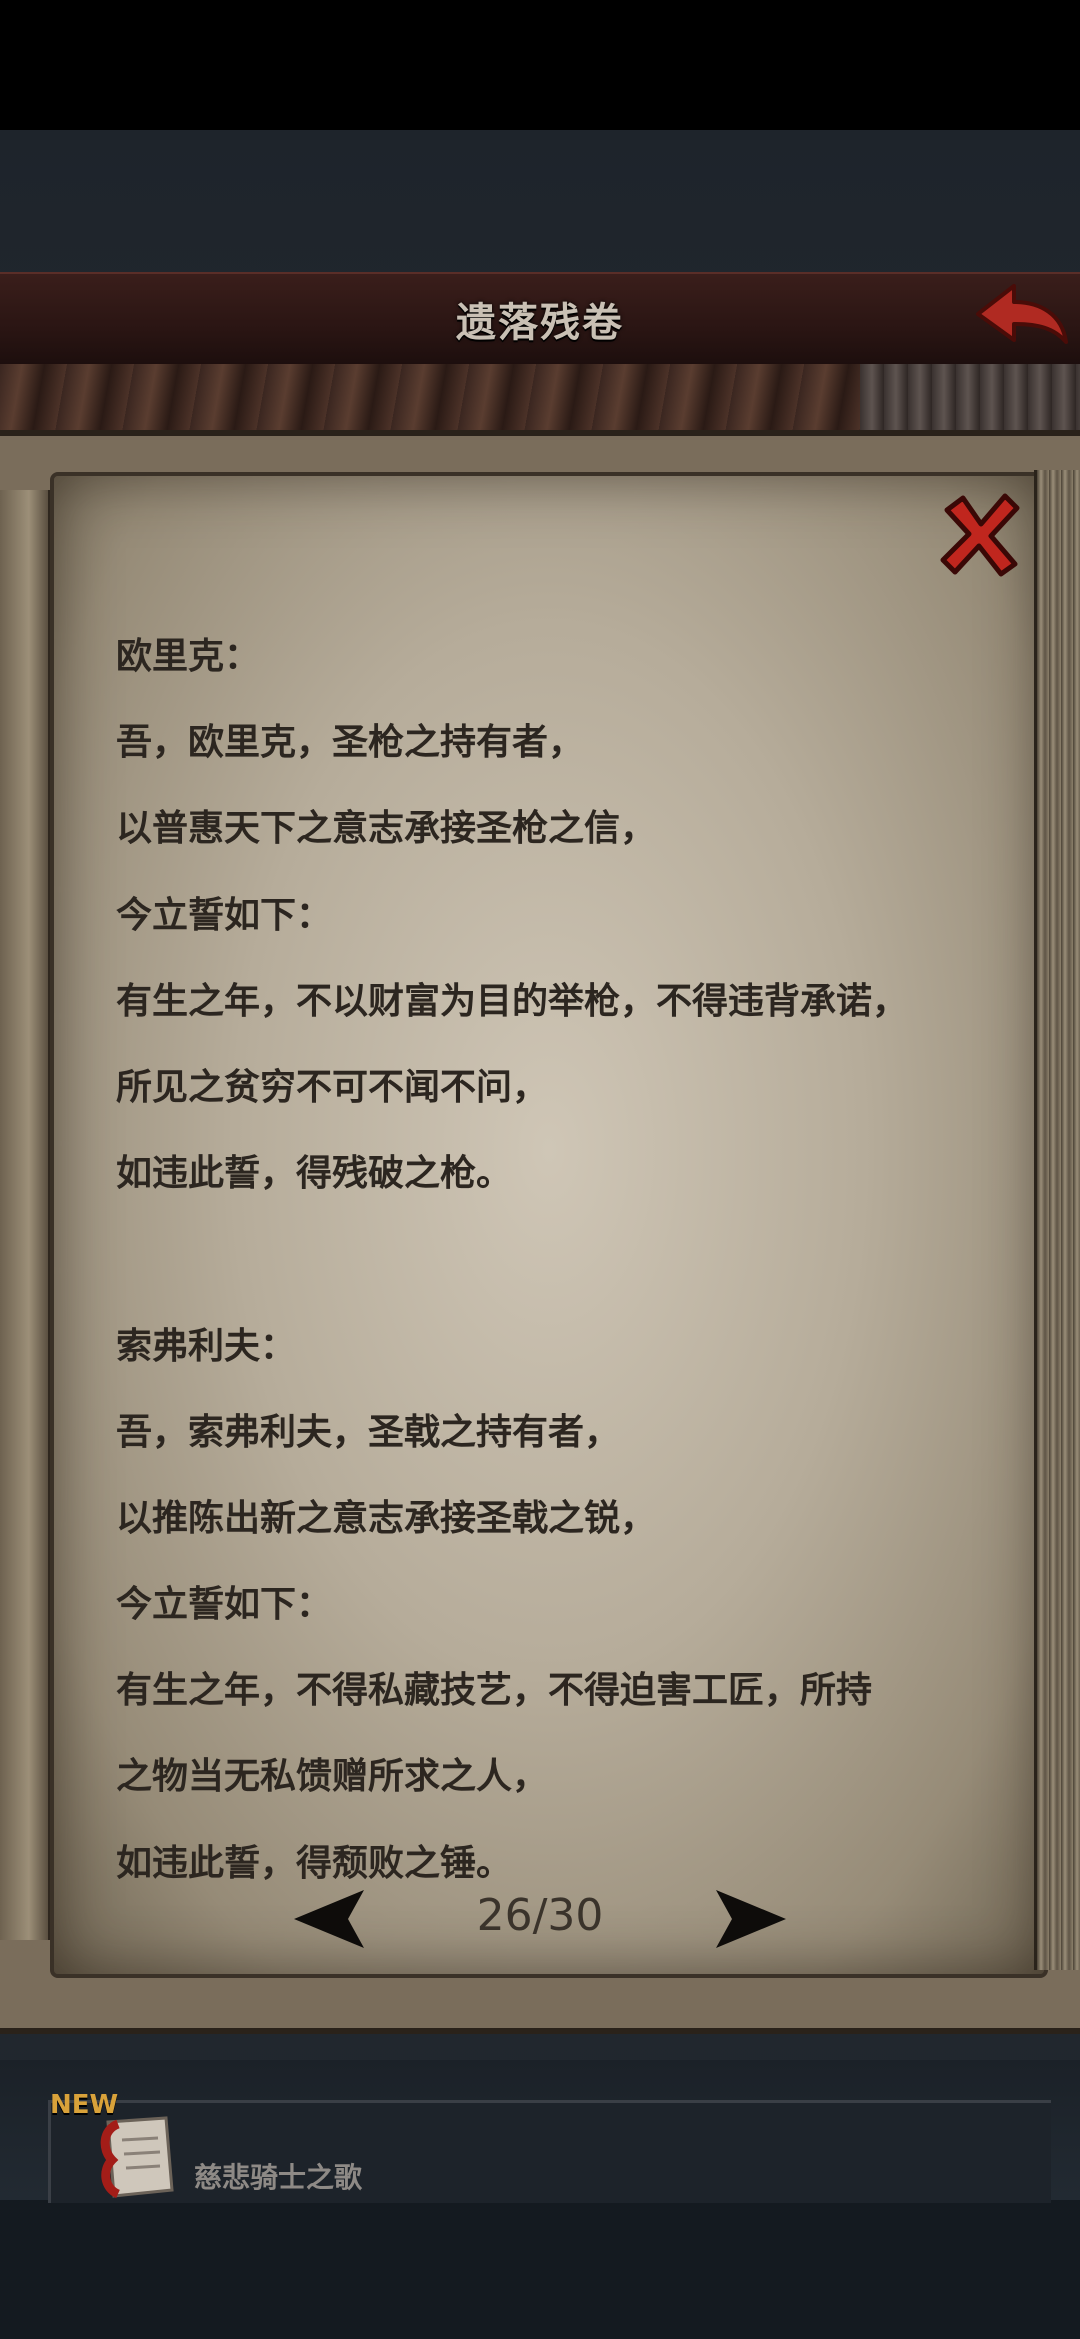 This screenshot has height=2339, width=1080. I want to click on page-title: 遗落残卷, so click(540, 323).